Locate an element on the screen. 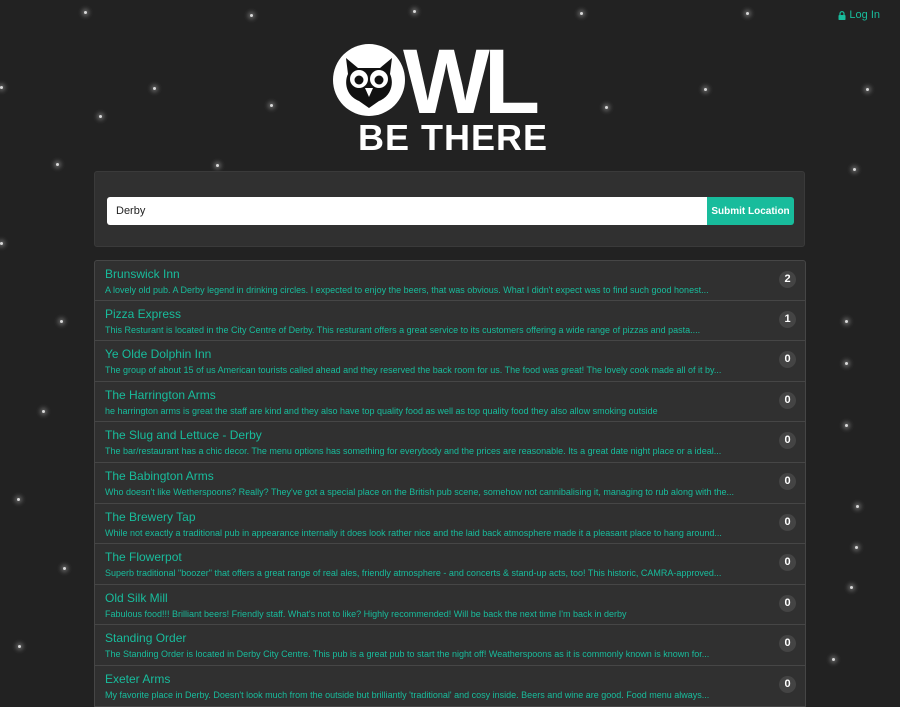 The width and height of the screenshot is (900, 707). count-badge: 1 is located at coordinates (787, 319).